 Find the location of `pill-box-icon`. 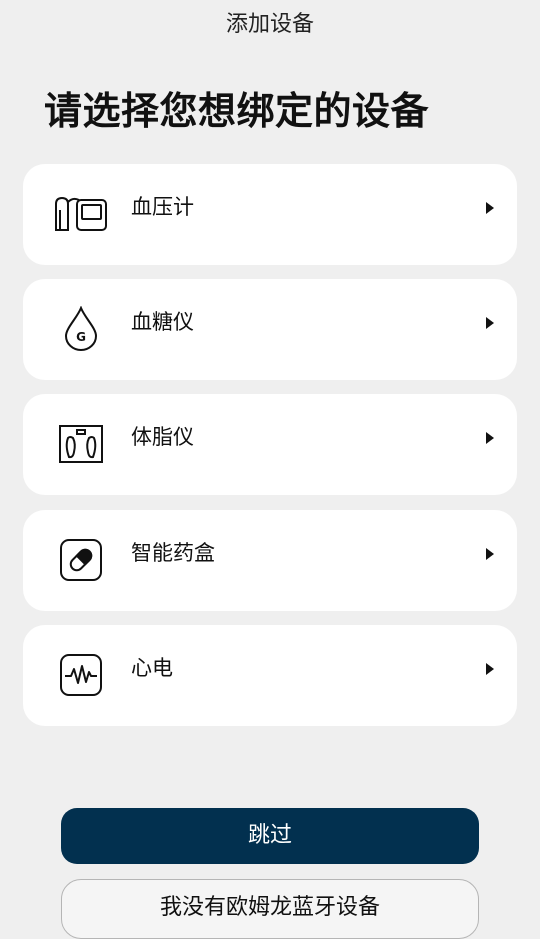

pill-box-icon is located at coordinates (81, 560).